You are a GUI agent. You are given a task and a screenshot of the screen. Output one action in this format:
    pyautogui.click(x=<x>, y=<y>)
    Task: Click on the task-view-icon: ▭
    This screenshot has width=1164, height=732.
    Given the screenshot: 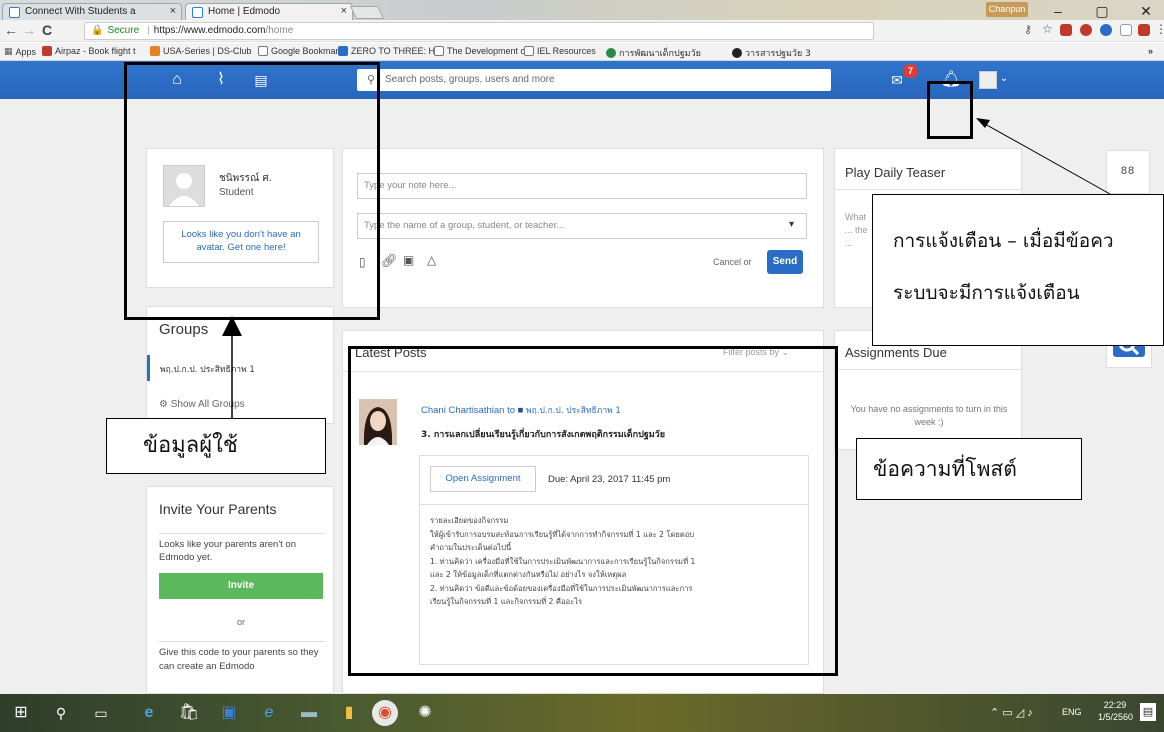 What is the action you would take?
    pyautogui.click(x=101, y=713)
    